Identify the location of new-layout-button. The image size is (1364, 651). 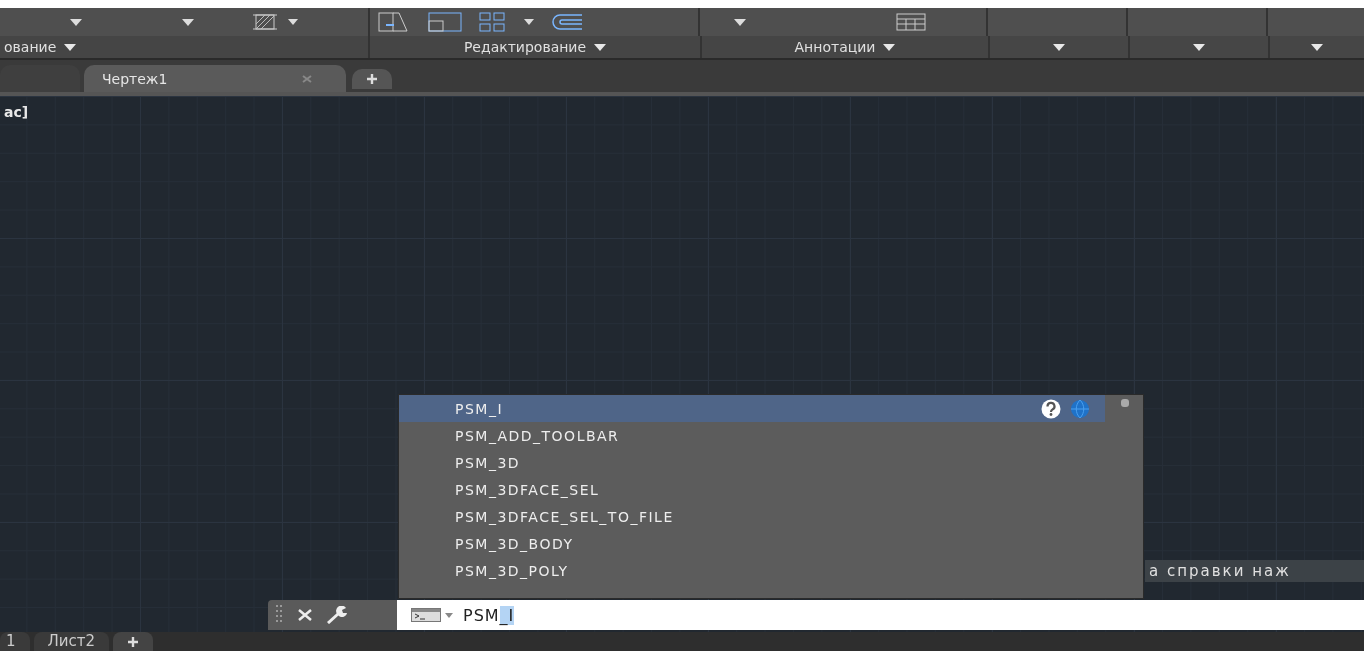
(133, 641).